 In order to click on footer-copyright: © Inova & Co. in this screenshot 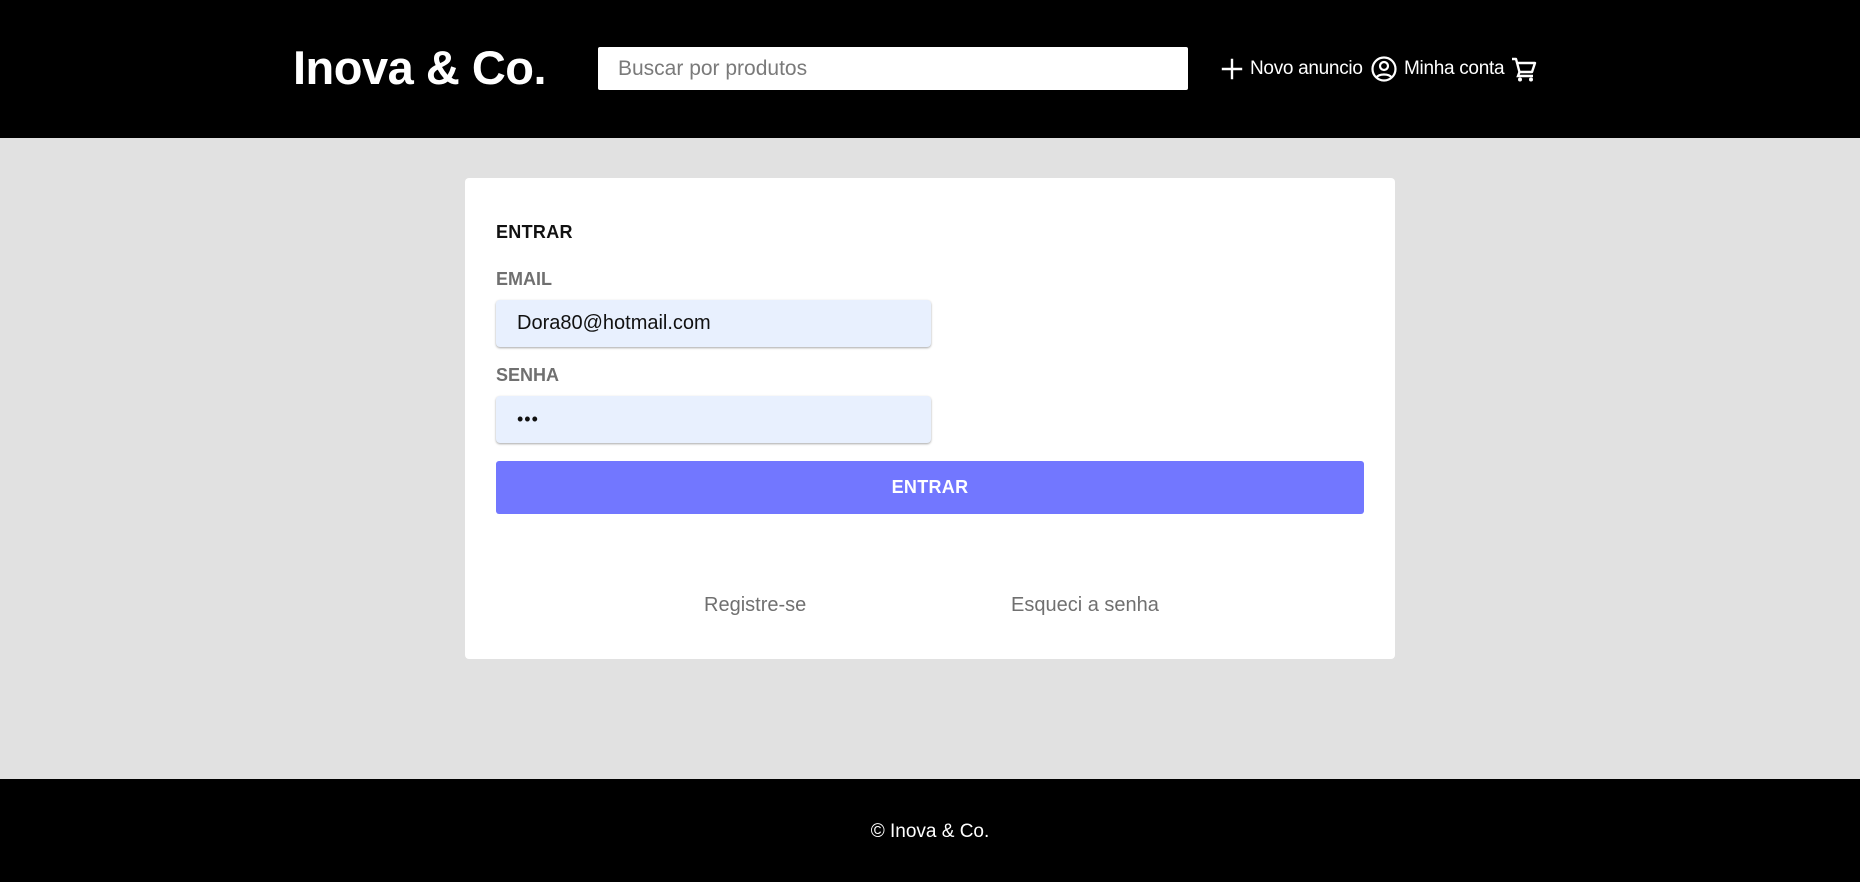, I will do `click(930, 831)`.